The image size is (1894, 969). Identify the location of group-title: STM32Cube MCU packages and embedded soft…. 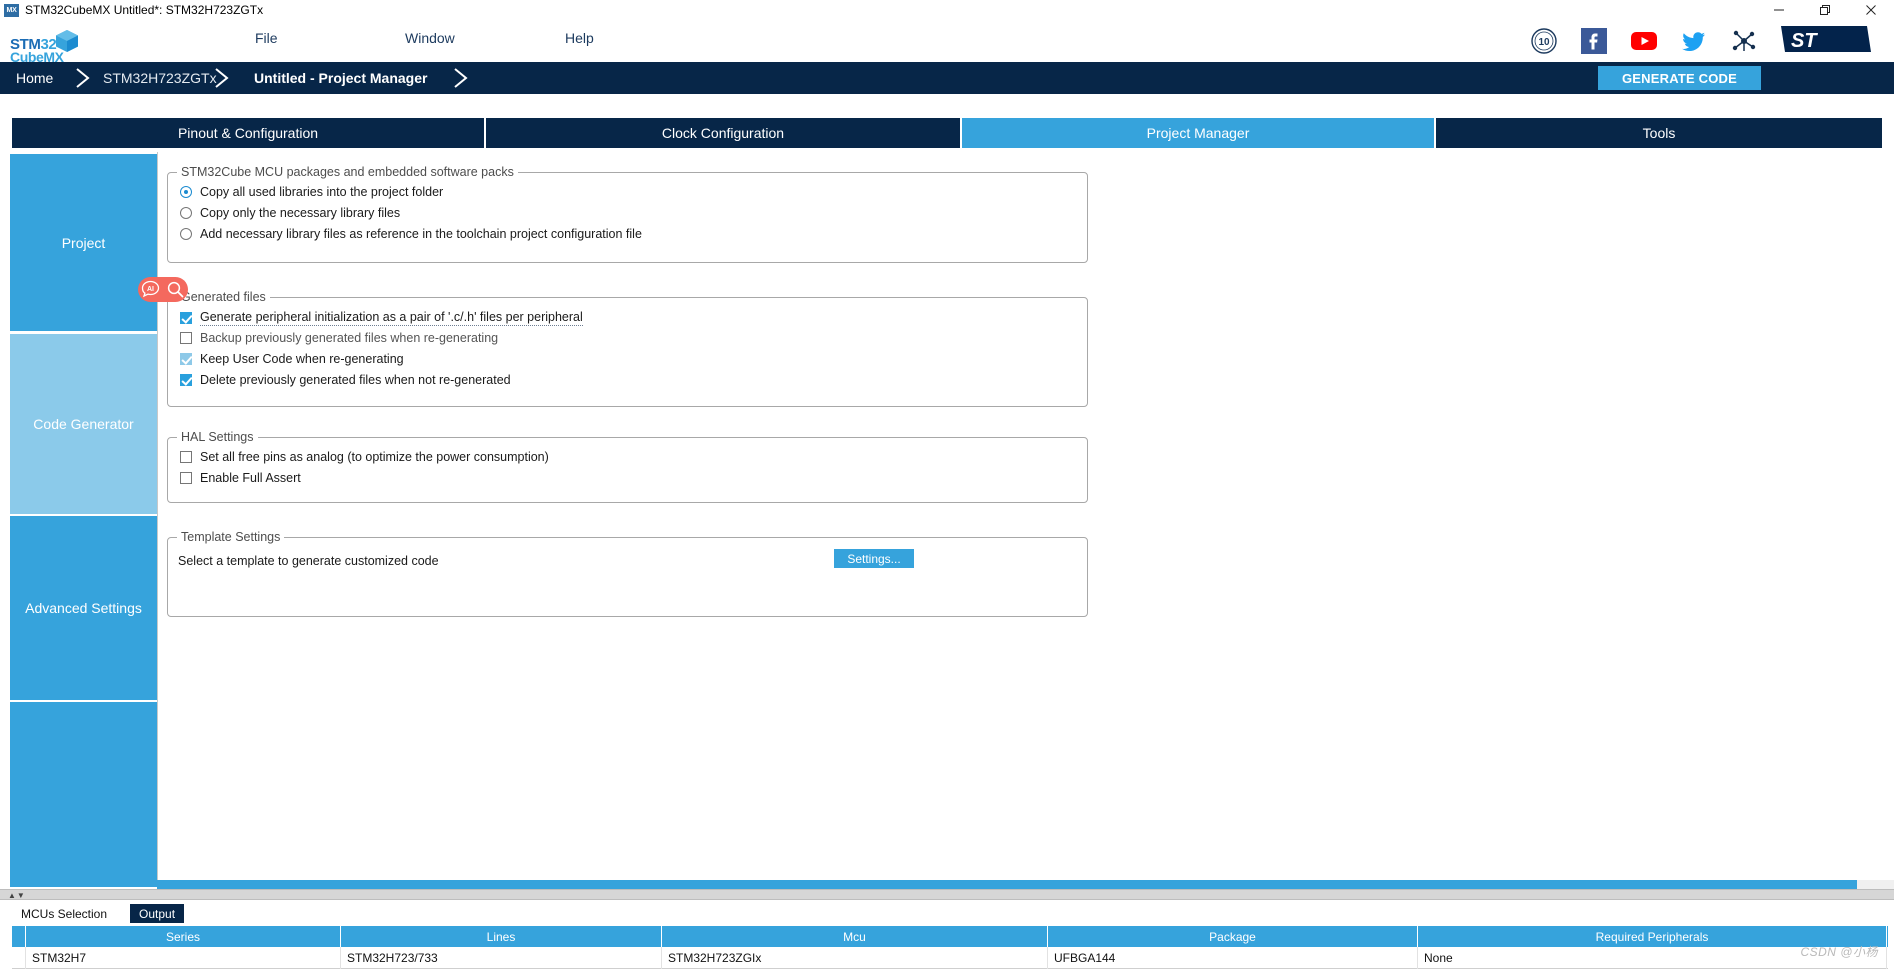
(347, 172).